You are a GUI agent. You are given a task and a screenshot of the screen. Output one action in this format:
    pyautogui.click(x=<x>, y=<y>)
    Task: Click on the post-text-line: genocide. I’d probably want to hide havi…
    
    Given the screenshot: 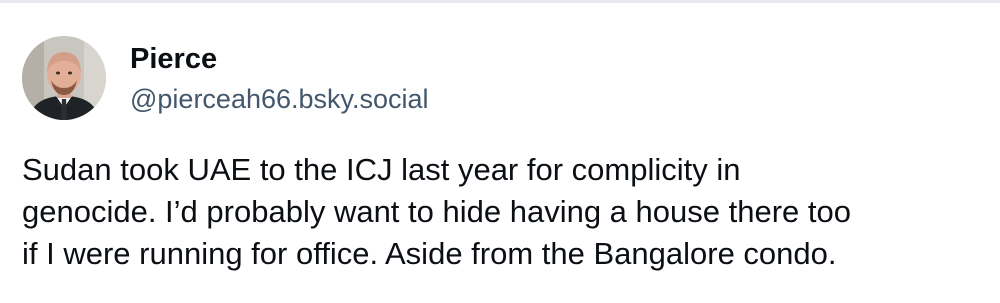 What is the action you would take?
    pyautogui.click(x=436, y=211)
    